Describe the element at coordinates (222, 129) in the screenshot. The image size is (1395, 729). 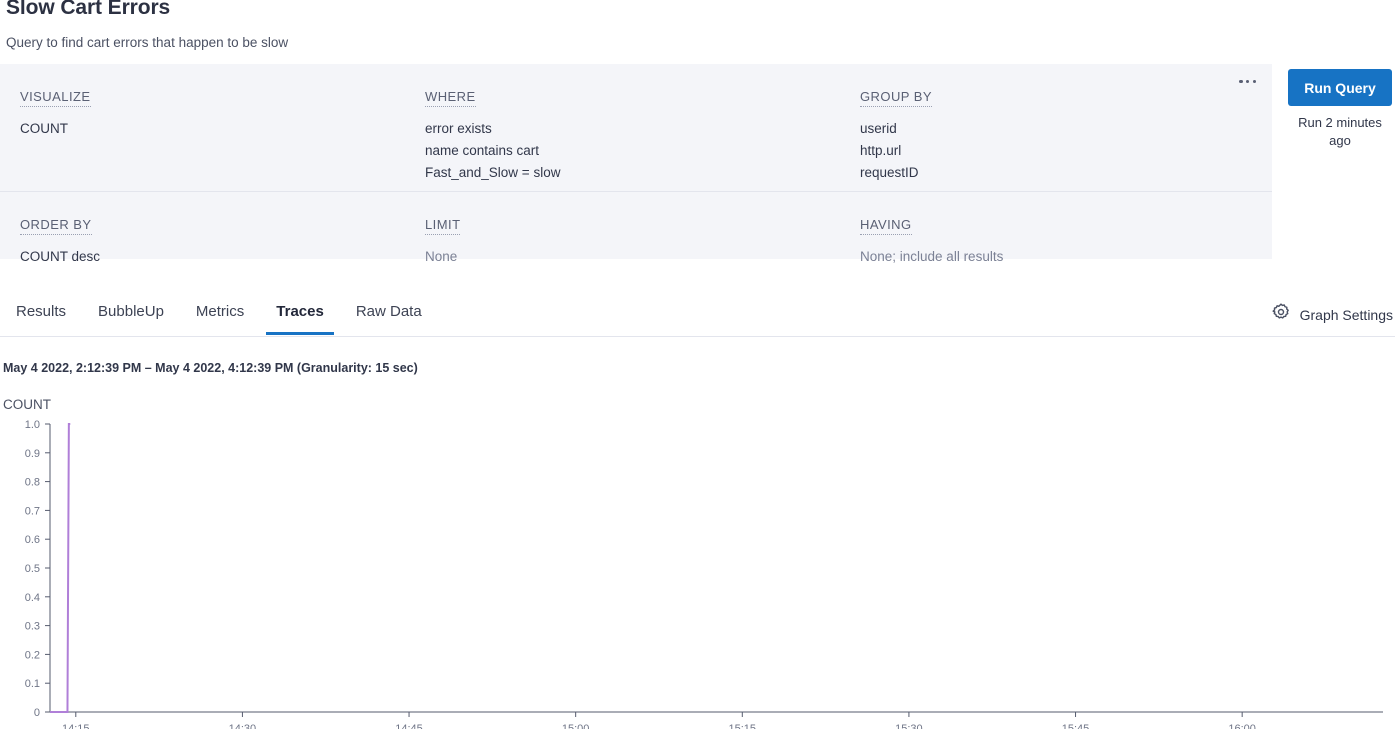
I see `visualize-values: COUNT` at that location.